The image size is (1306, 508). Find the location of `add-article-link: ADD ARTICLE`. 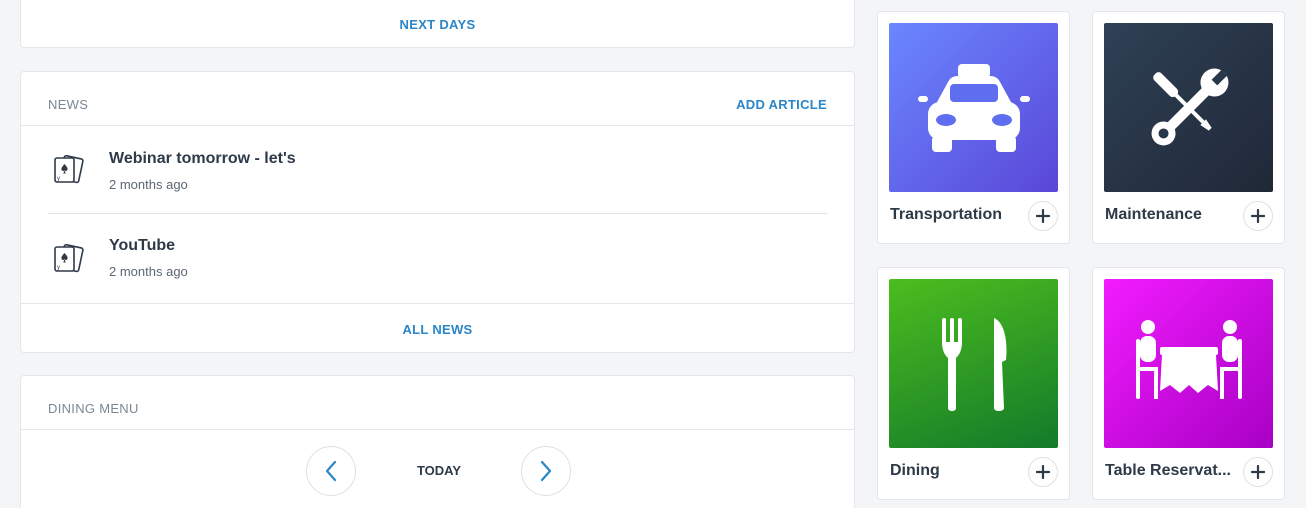

add-article-link: ADD ARTICLE is located at coordinates (781, 104).